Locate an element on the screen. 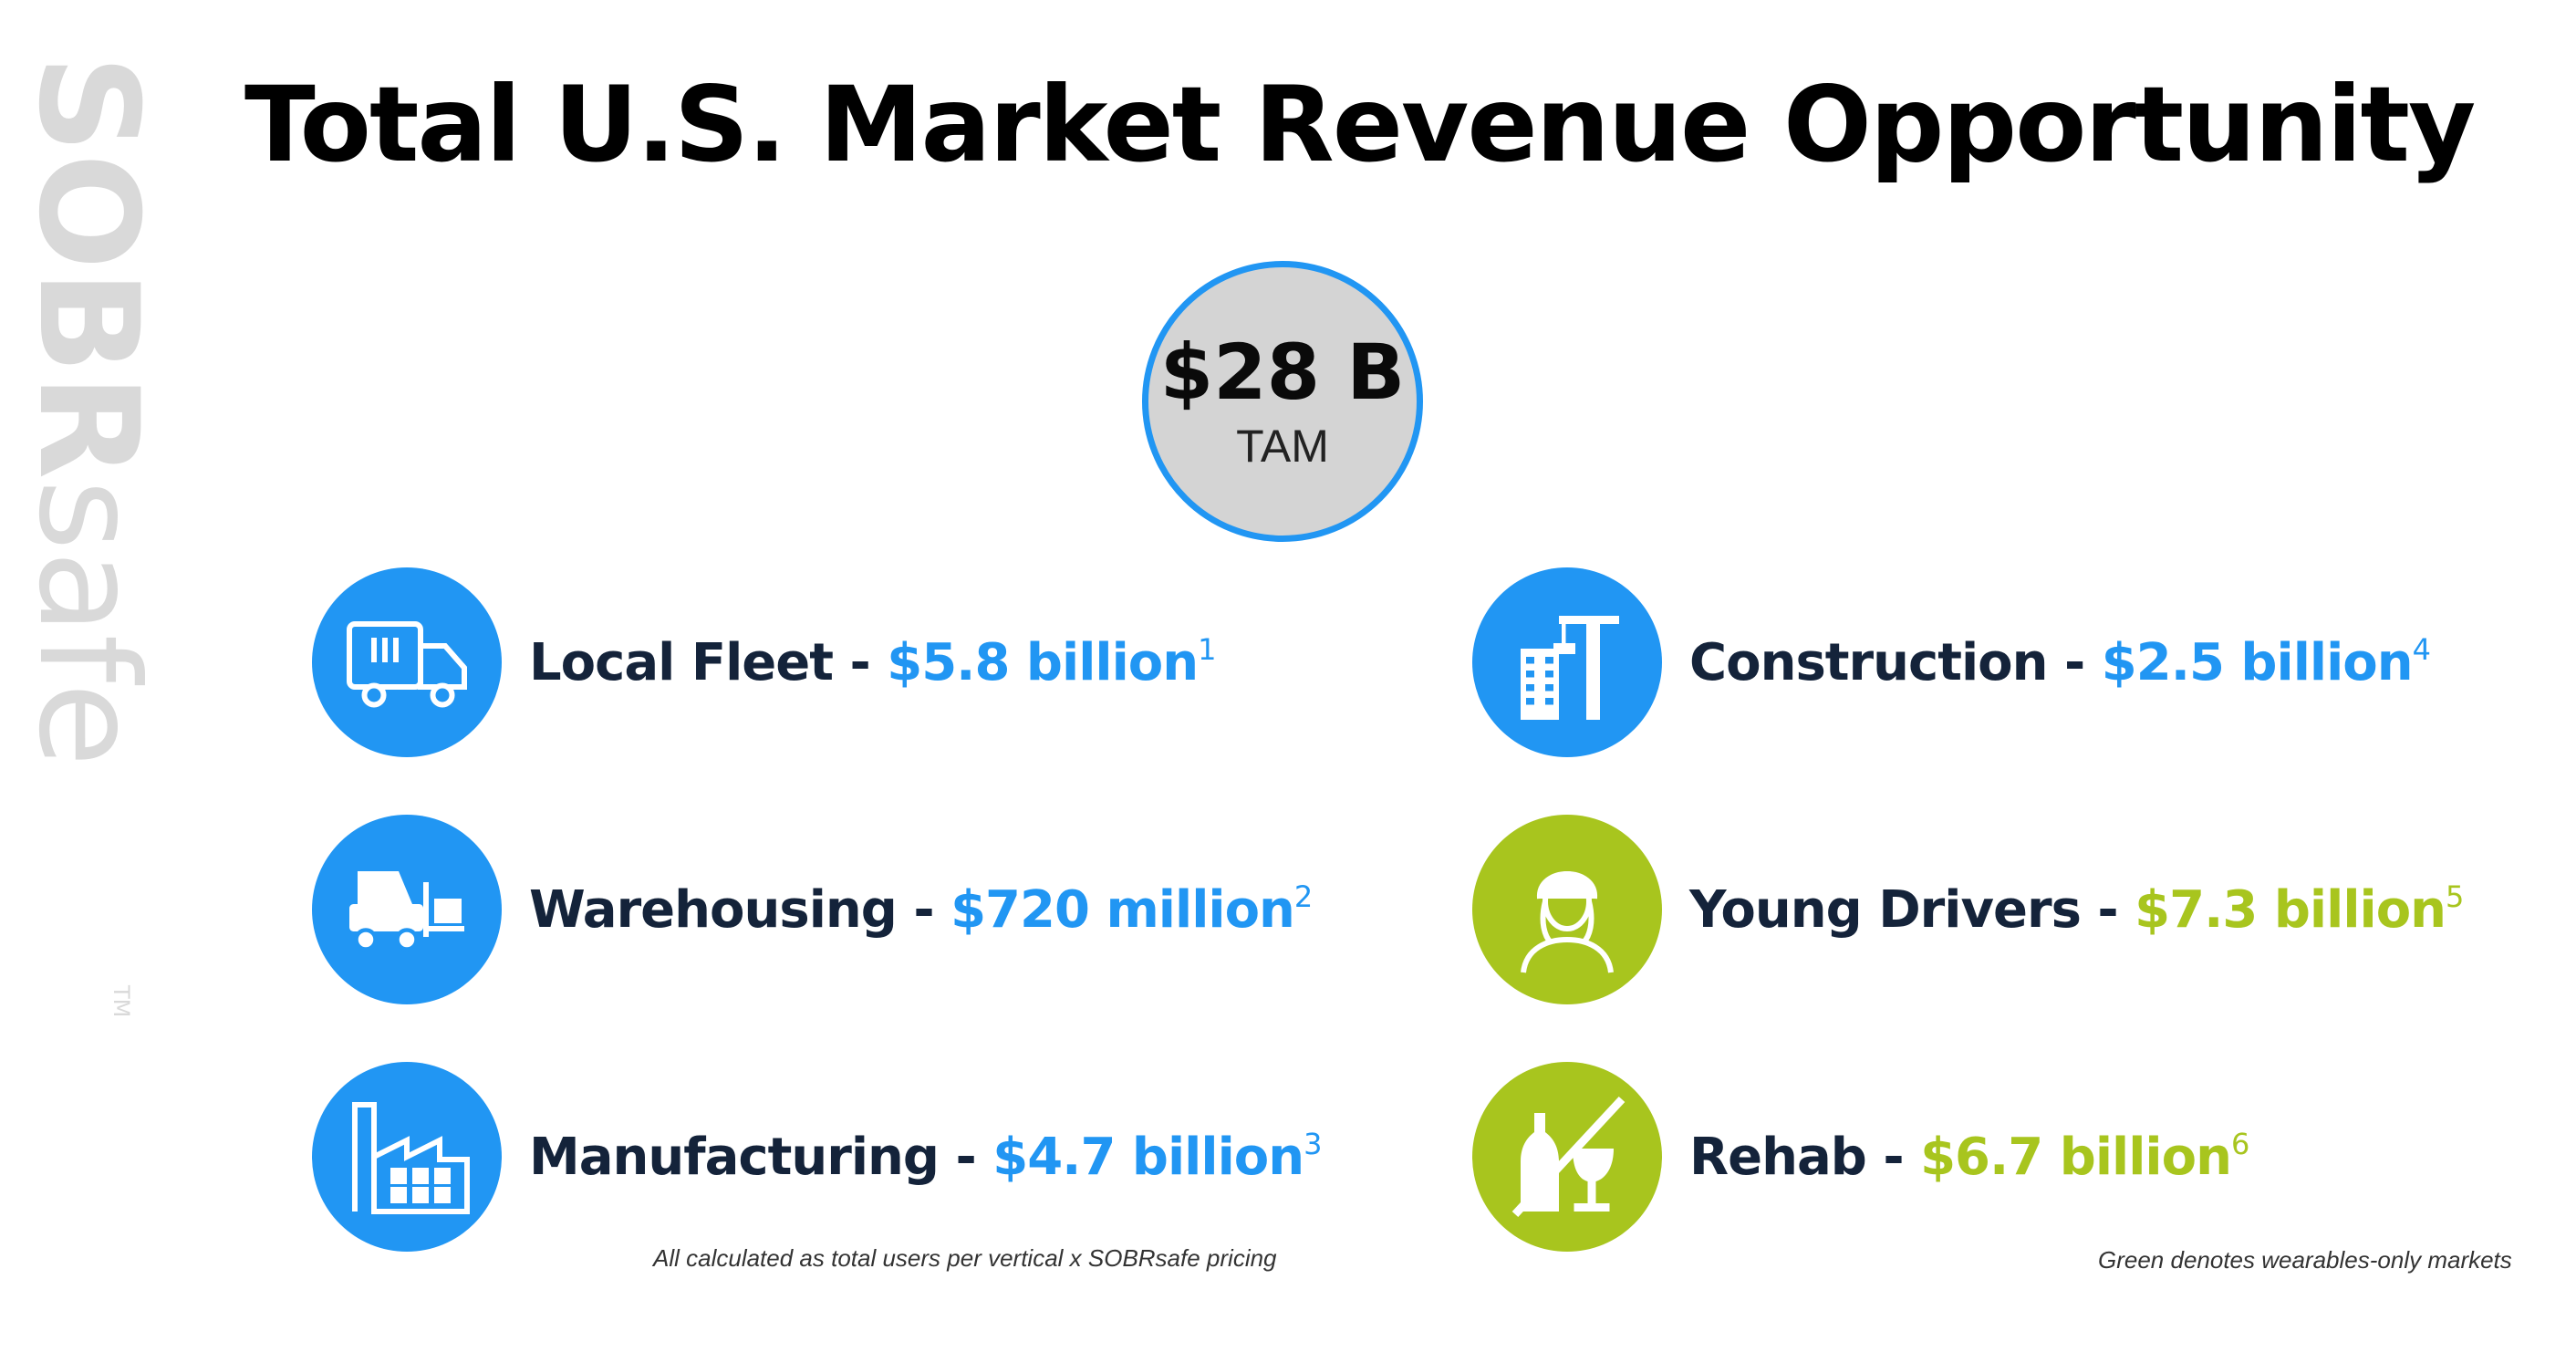 The image size is (2576, 1352). crane-building-icon is located at coordinates (1567, 662).